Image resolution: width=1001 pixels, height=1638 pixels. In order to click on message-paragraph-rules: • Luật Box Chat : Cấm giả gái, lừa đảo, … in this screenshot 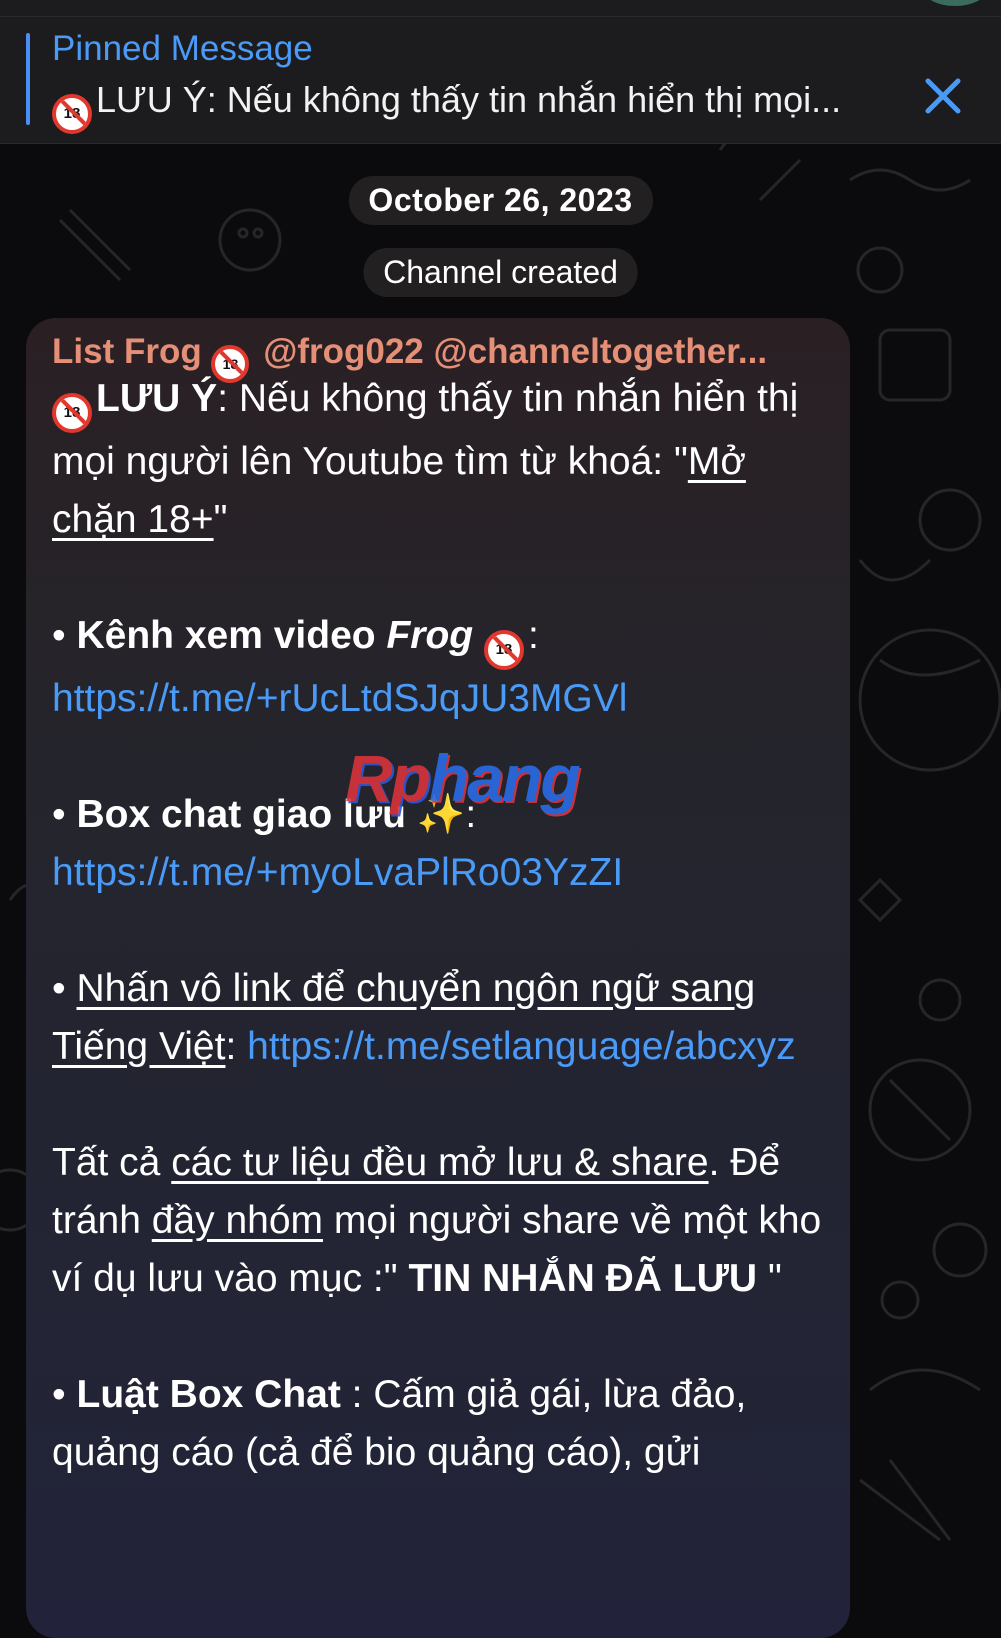, I will do `click(399, 1423)`.